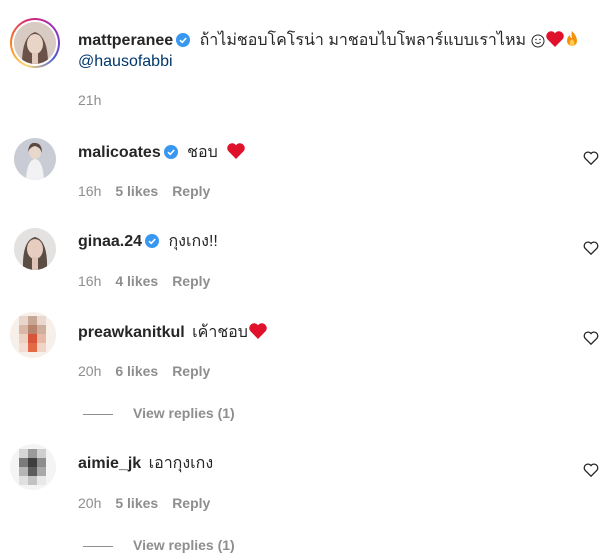 This screenshot has width=599, height=554. What do you see at coordinates (90, 100) in the screenshot?
I see `post-timestamp: 21h` at bounding box center [90, 100].